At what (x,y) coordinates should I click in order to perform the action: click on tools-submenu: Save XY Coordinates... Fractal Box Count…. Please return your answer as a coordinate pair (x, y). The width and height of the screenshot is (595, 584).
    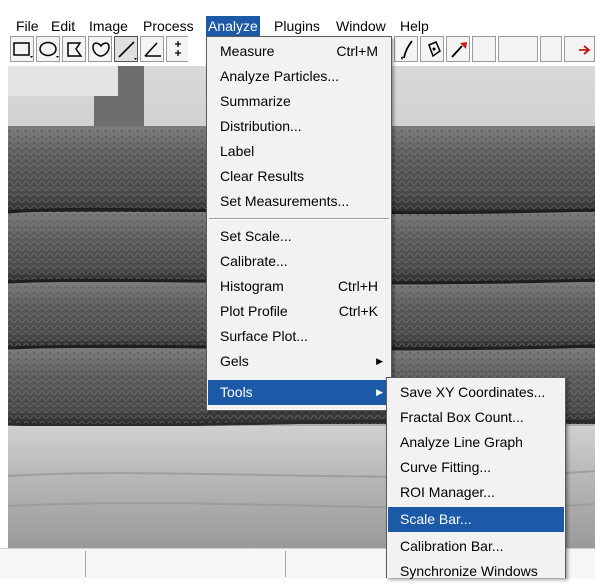
    Looking at the image, I should click on (476, 478).